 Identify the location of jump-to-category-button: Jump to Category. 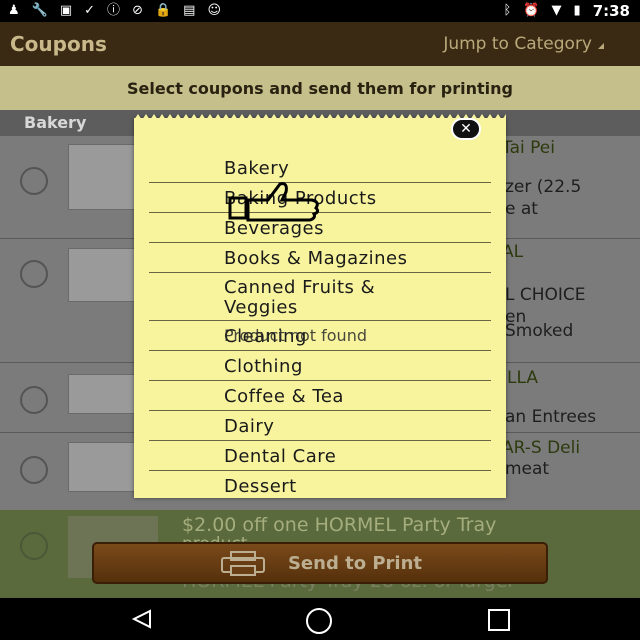
(517, 44).